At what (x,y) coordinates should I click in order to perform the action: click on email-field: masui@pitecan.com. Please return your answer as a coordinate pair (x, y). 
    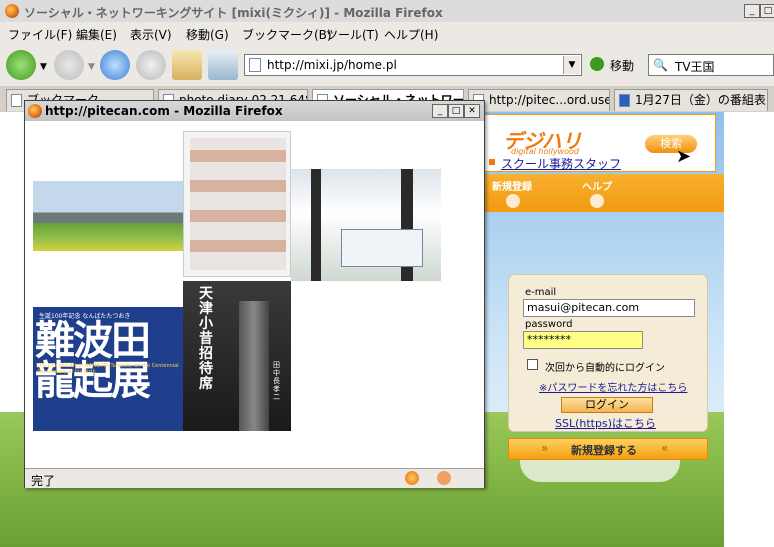
    Looking at the image, I should click on (609, 308).